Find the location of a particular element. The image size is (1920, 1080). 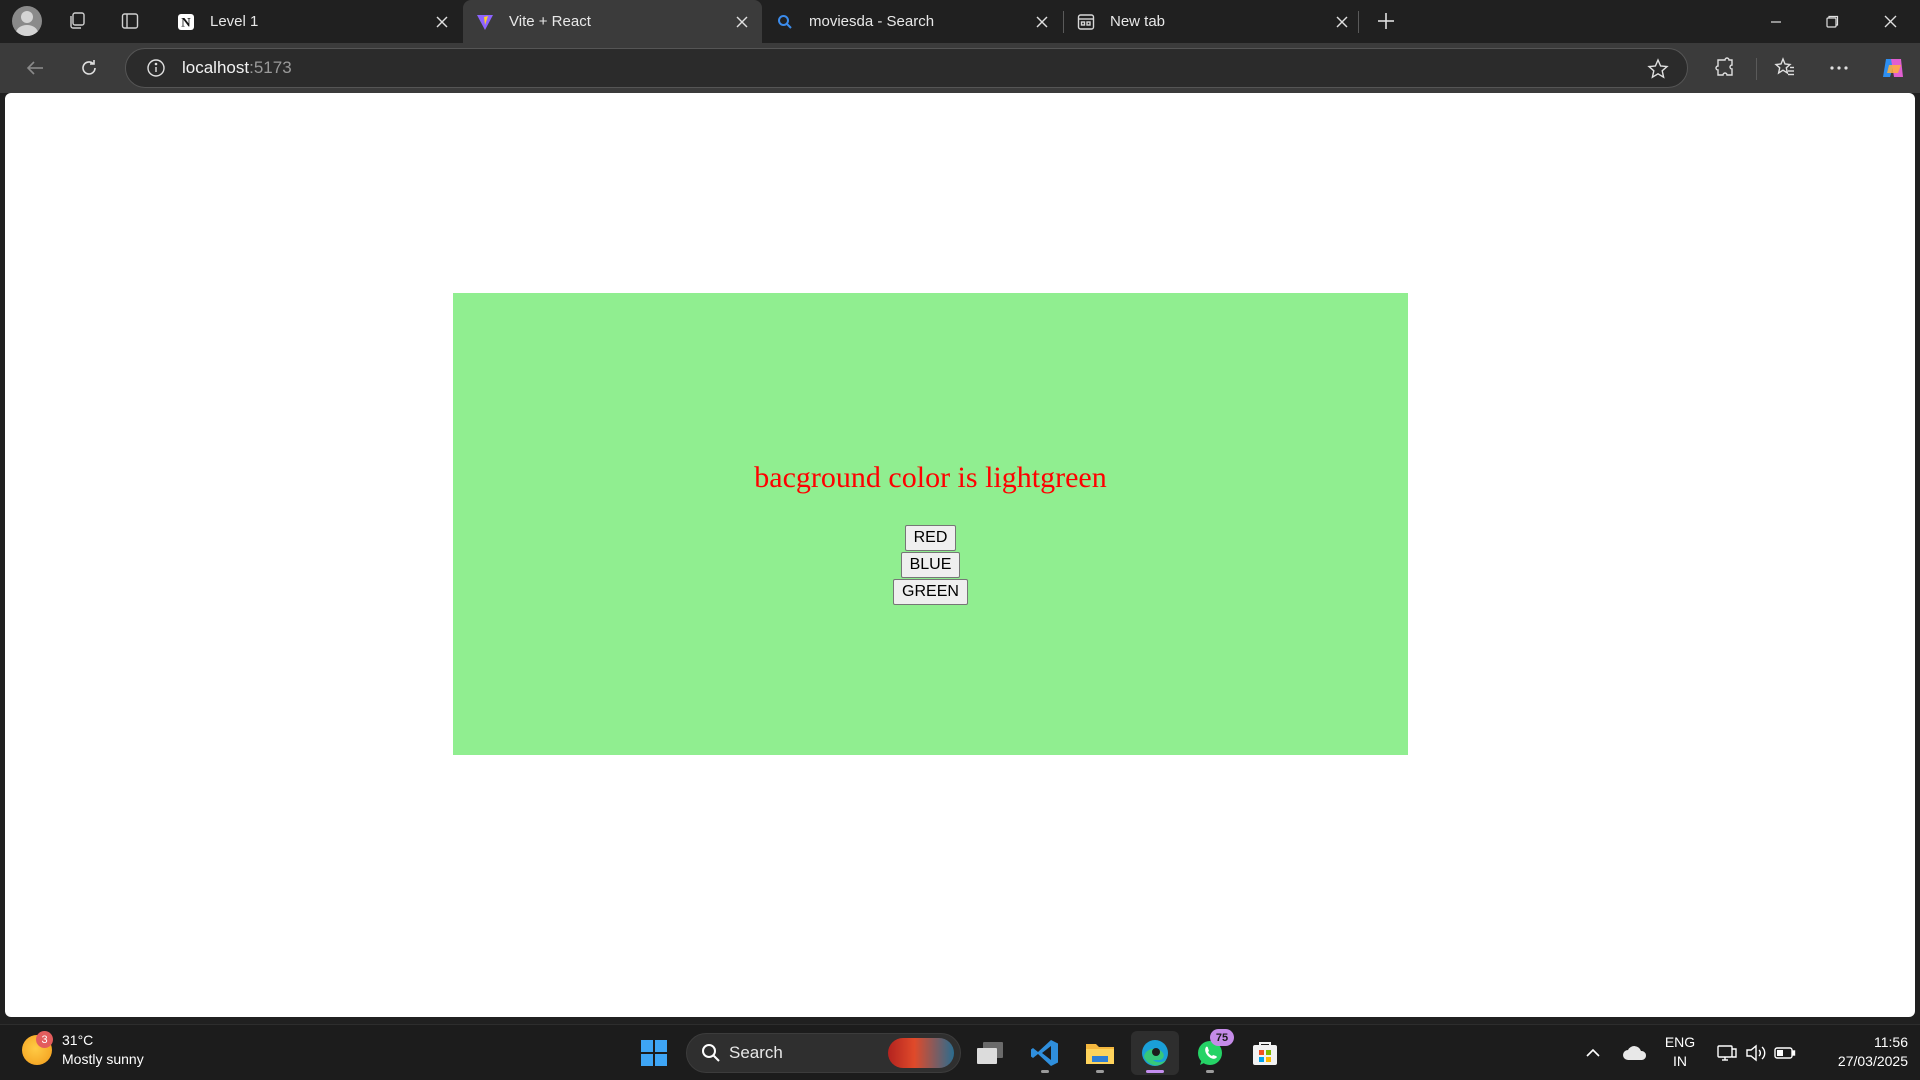

store-taskbar-button is located at coordinates (1265, 1053).